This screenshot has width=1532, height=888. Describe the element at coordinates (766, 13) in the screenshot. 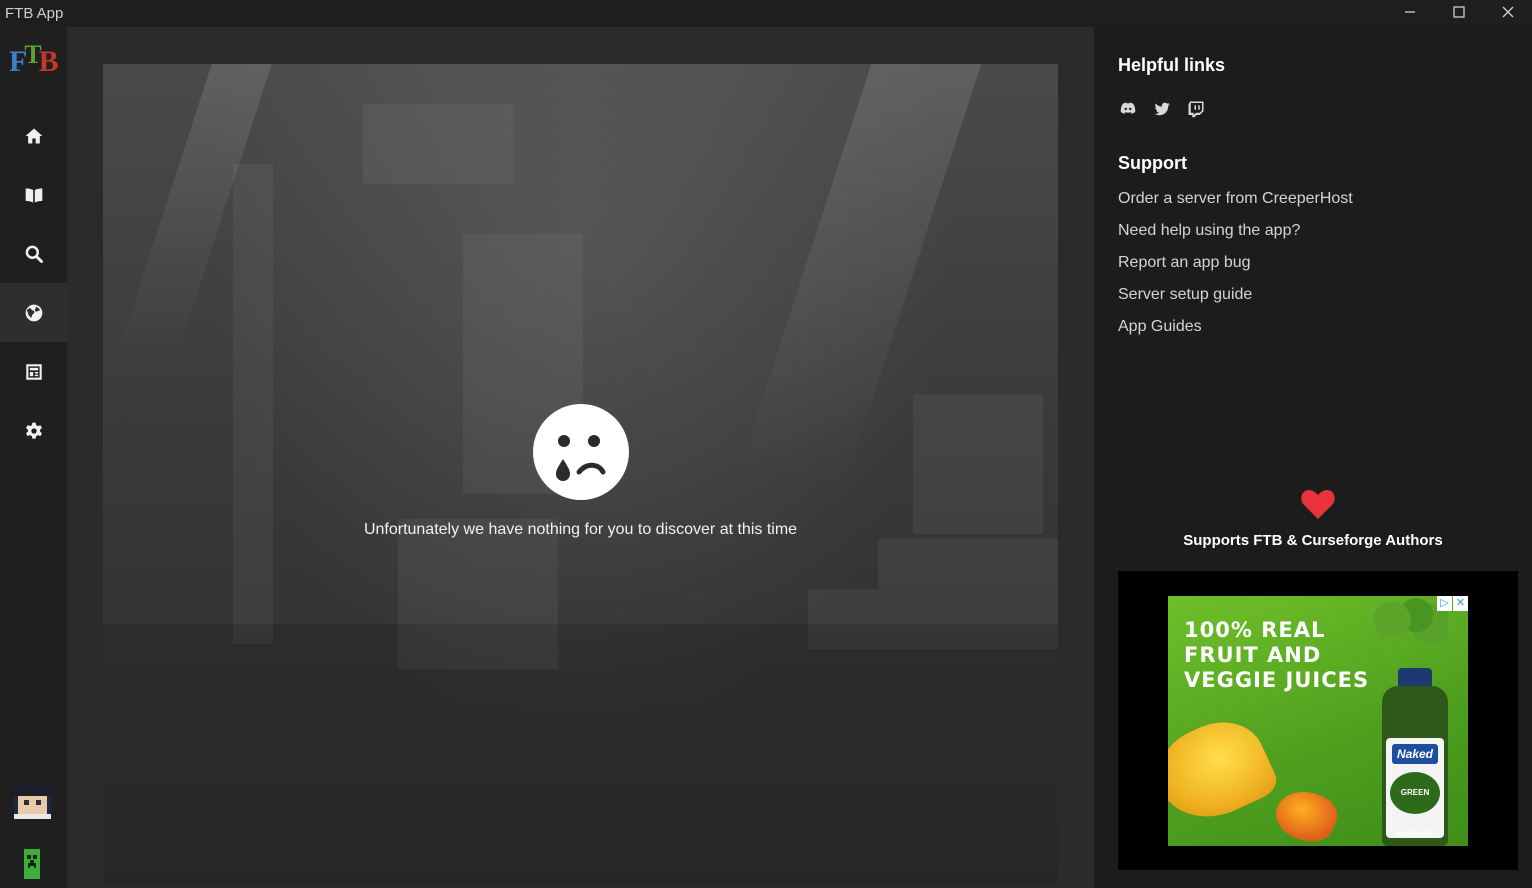

I see `title-bar: FTB App` at that location.